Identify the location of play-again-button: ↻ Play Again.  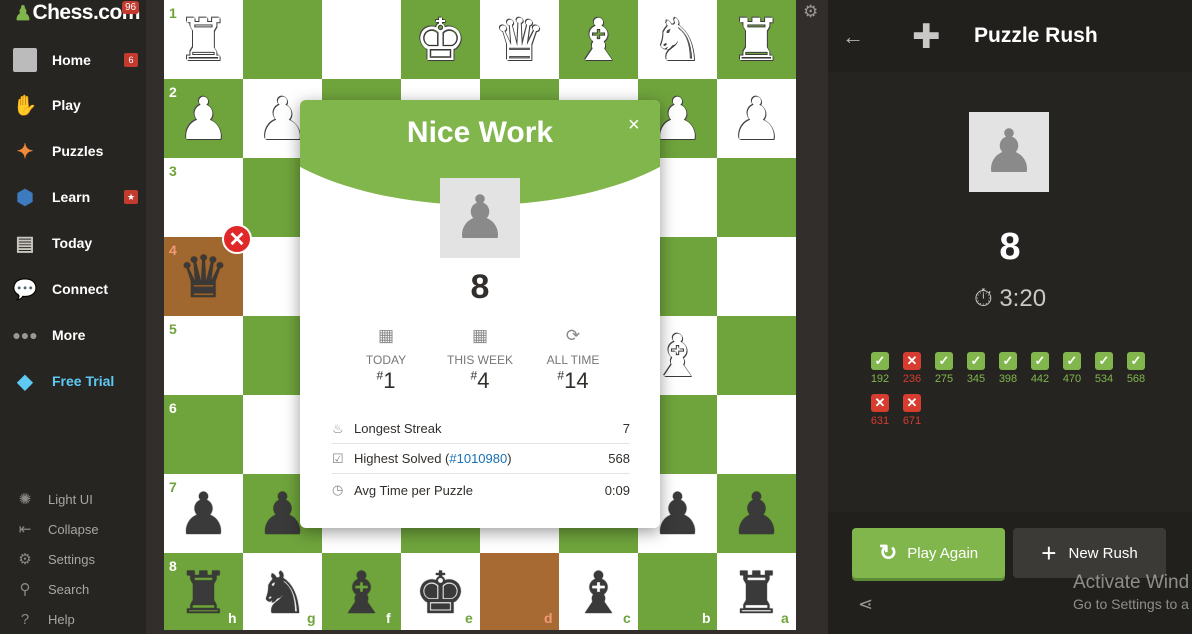
(928, 553).